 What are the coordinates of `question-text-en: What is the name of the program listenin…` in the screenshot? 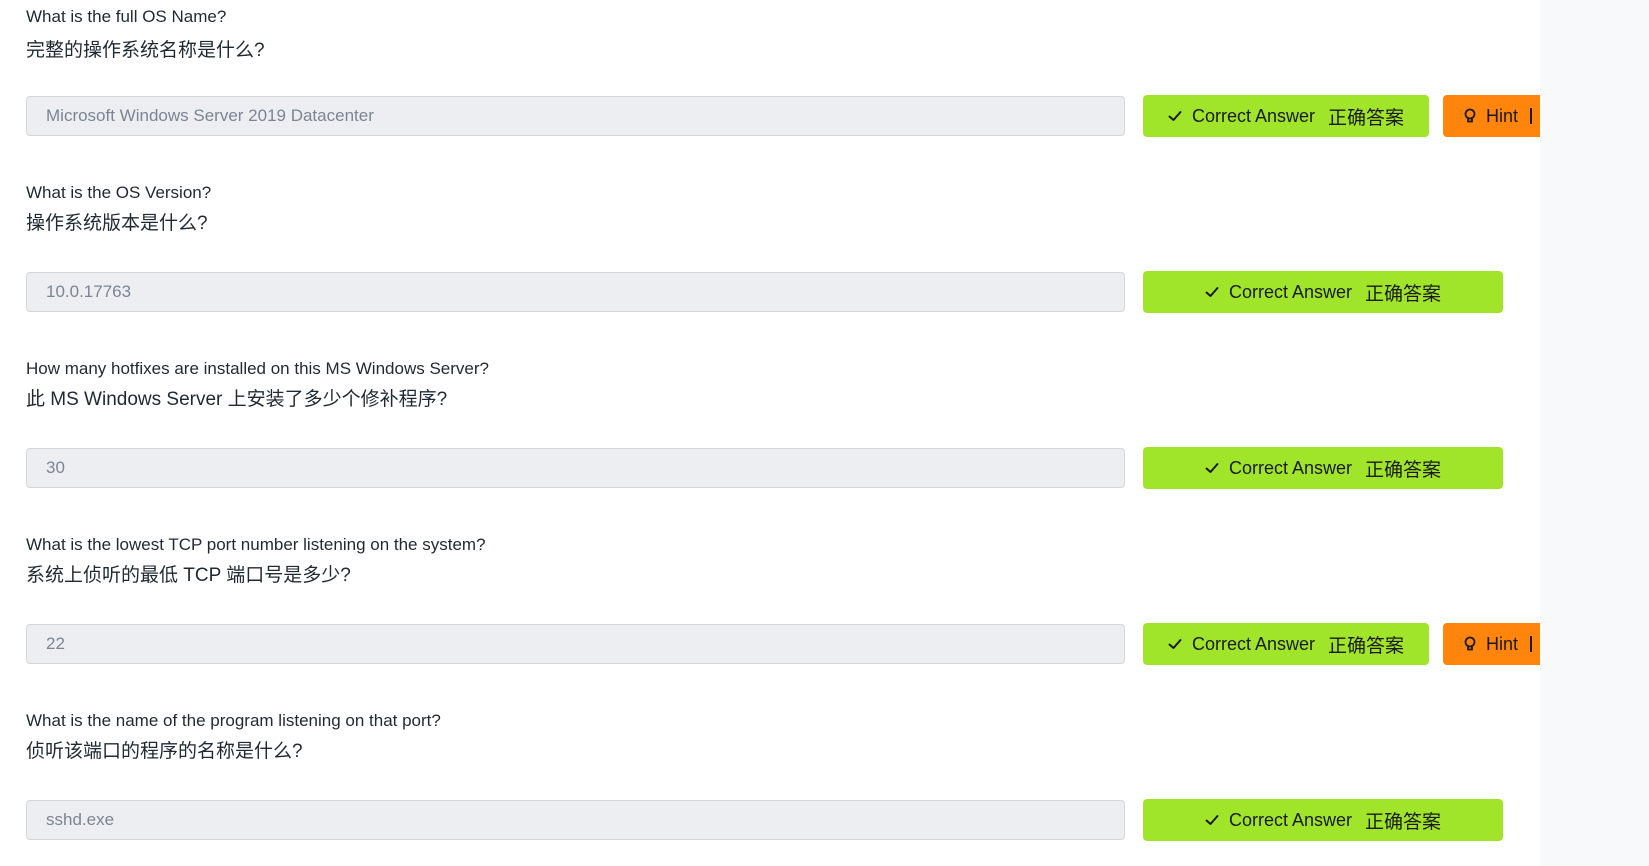 It's located at (233, 720).